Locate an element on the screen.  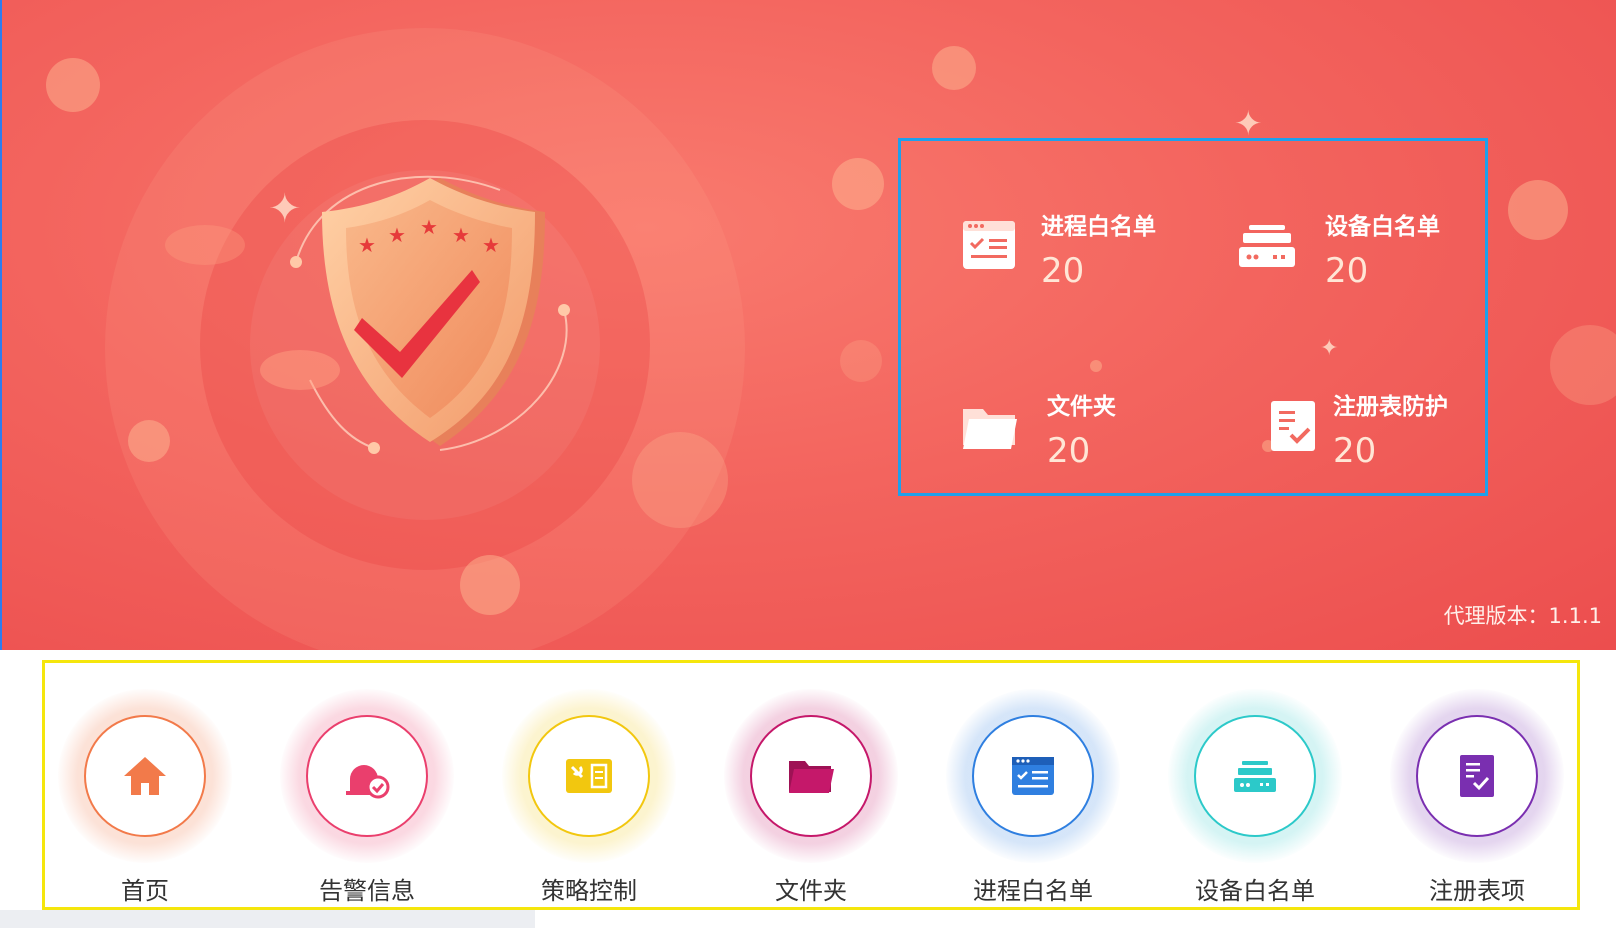
nav-label: 告警信息 is located at coordinates (367, 891).